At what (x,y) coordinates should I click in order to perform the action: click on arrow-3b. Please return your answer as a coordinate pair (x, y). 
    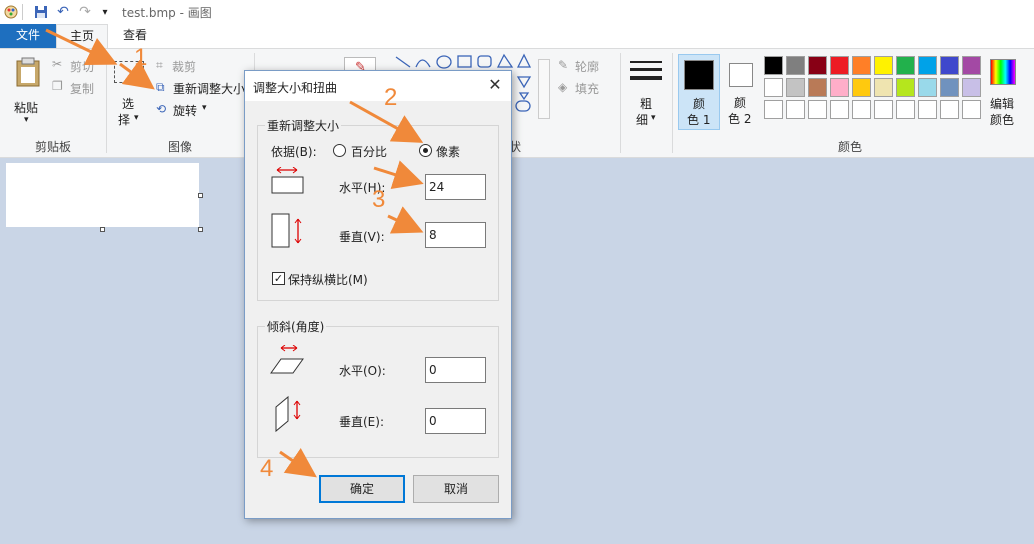
    Looking at the image, I should click on (405, 220).